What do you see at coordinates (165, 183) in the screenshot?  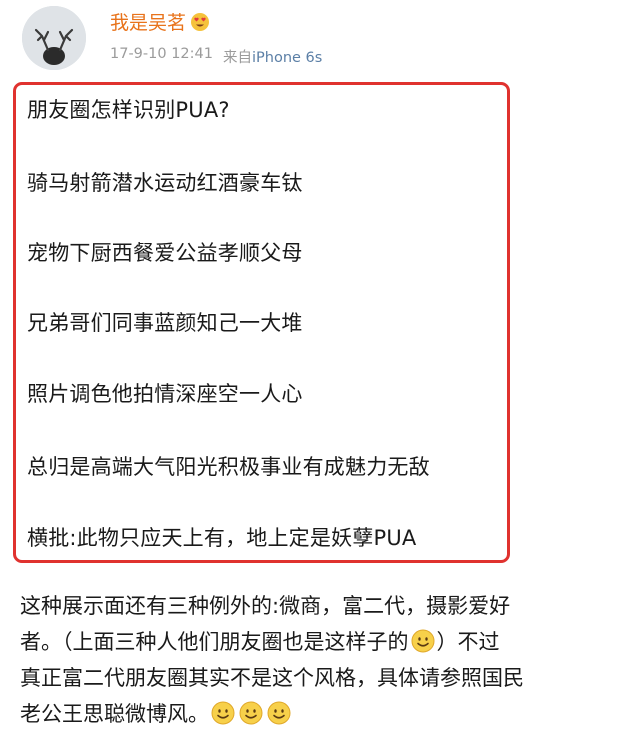 I see `post-line: 骑马射箭潜水运动红酒豪车钛` at bounding box center [165, 183].